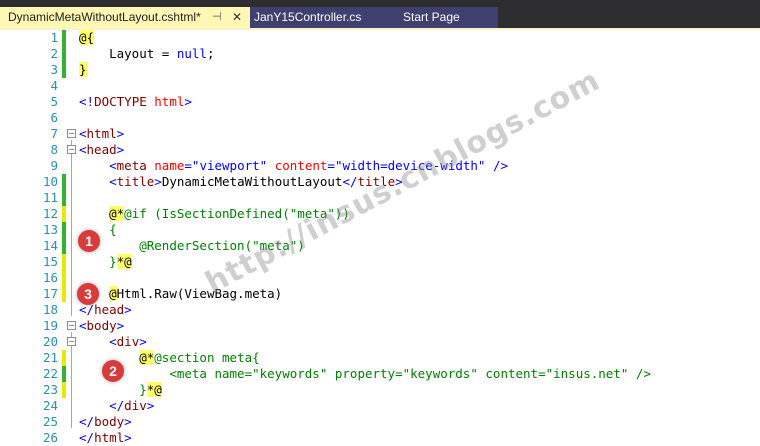  What do you see at coordinates (50, 341) in the screenshot?
I see `line-number: 20` at bounding box center [50, 341].